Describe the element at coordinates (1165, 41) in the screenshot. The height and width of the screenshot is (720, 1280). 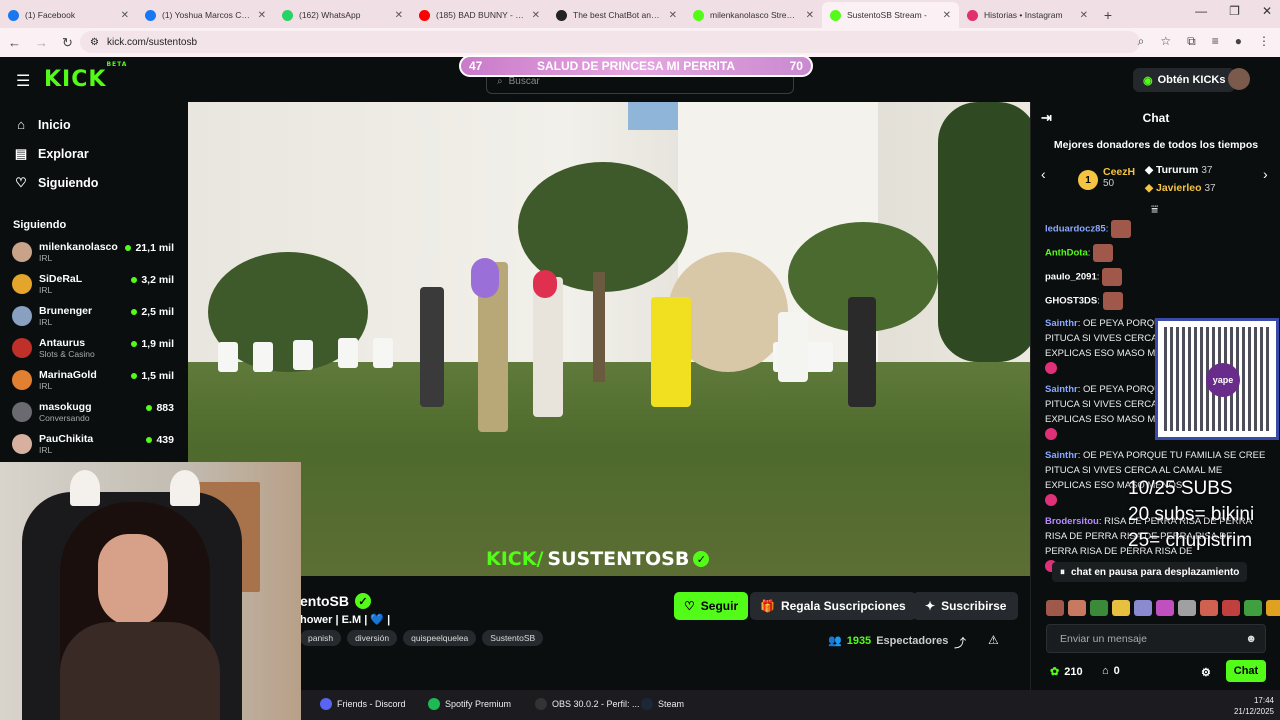
I see `bookmark-star-icon: ☆` at that location.